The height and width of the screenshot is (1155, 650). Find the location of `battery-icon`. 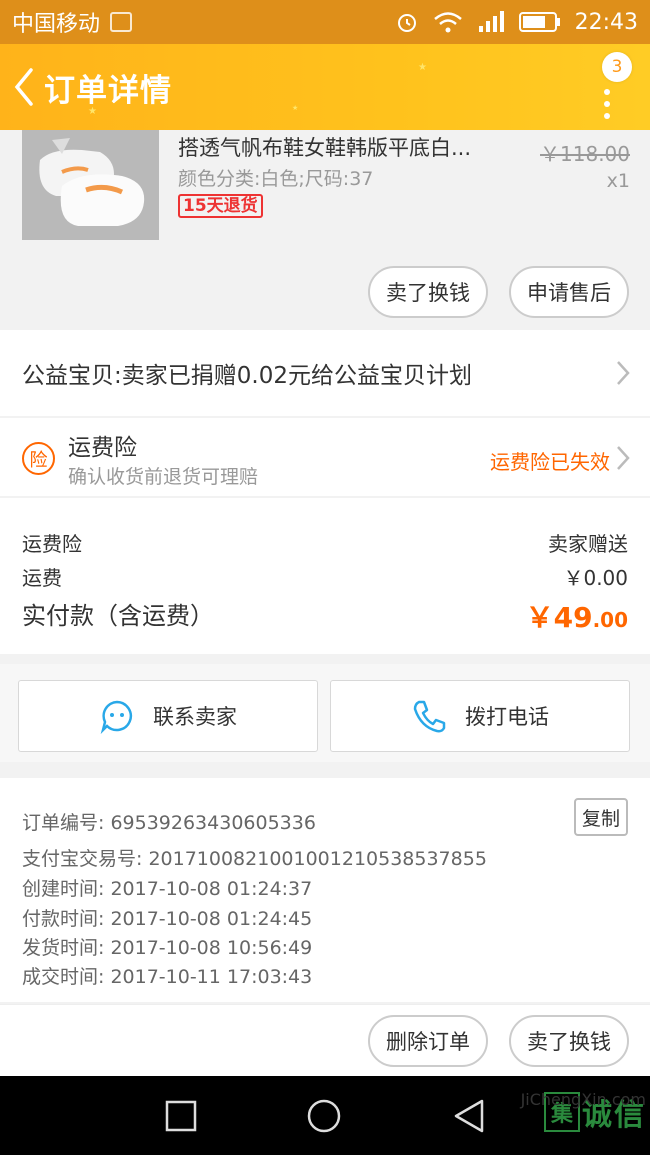

battery-icon is located at coordinates (539, 22).